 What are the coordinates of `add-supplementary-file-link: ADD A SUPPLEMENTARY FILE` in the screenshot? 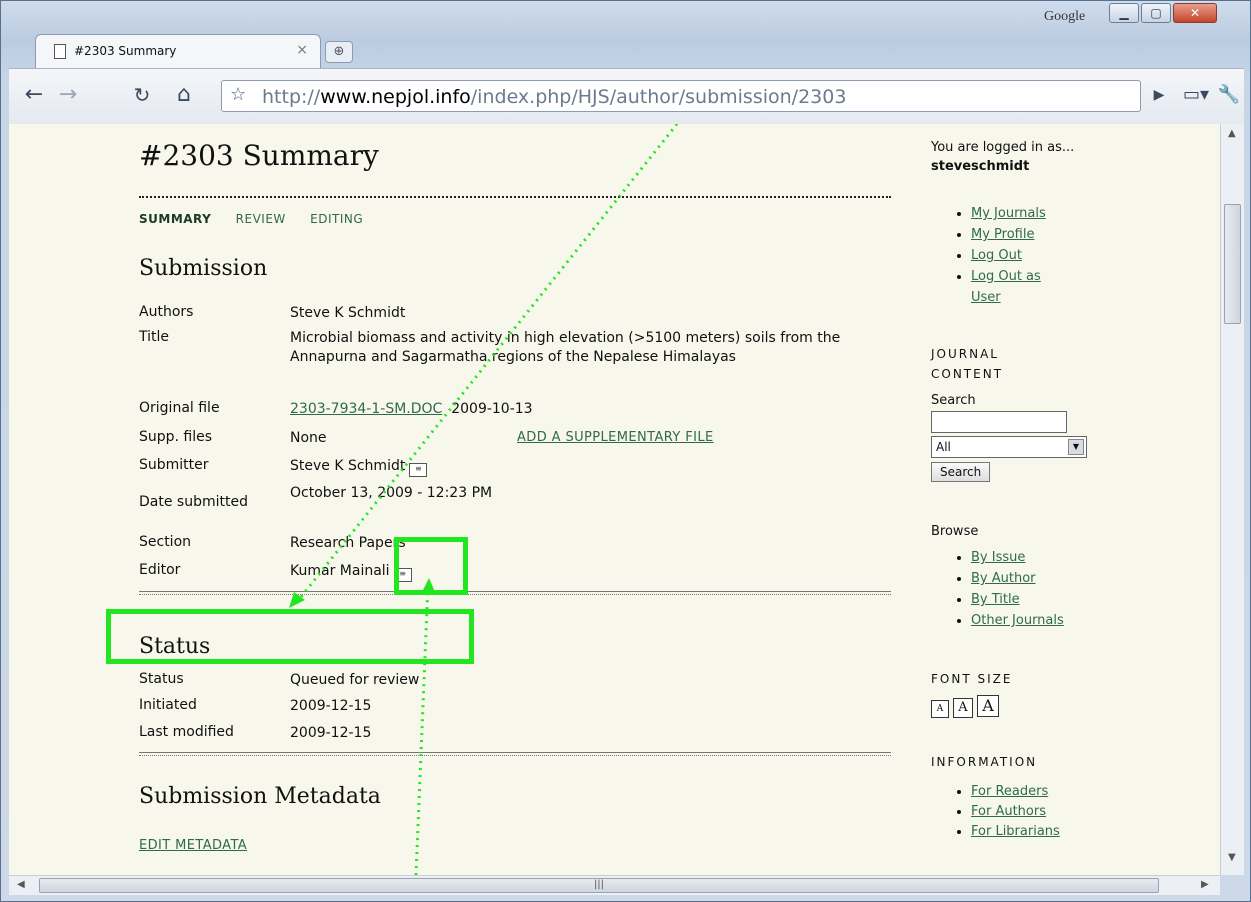 It's located at (615, 437).